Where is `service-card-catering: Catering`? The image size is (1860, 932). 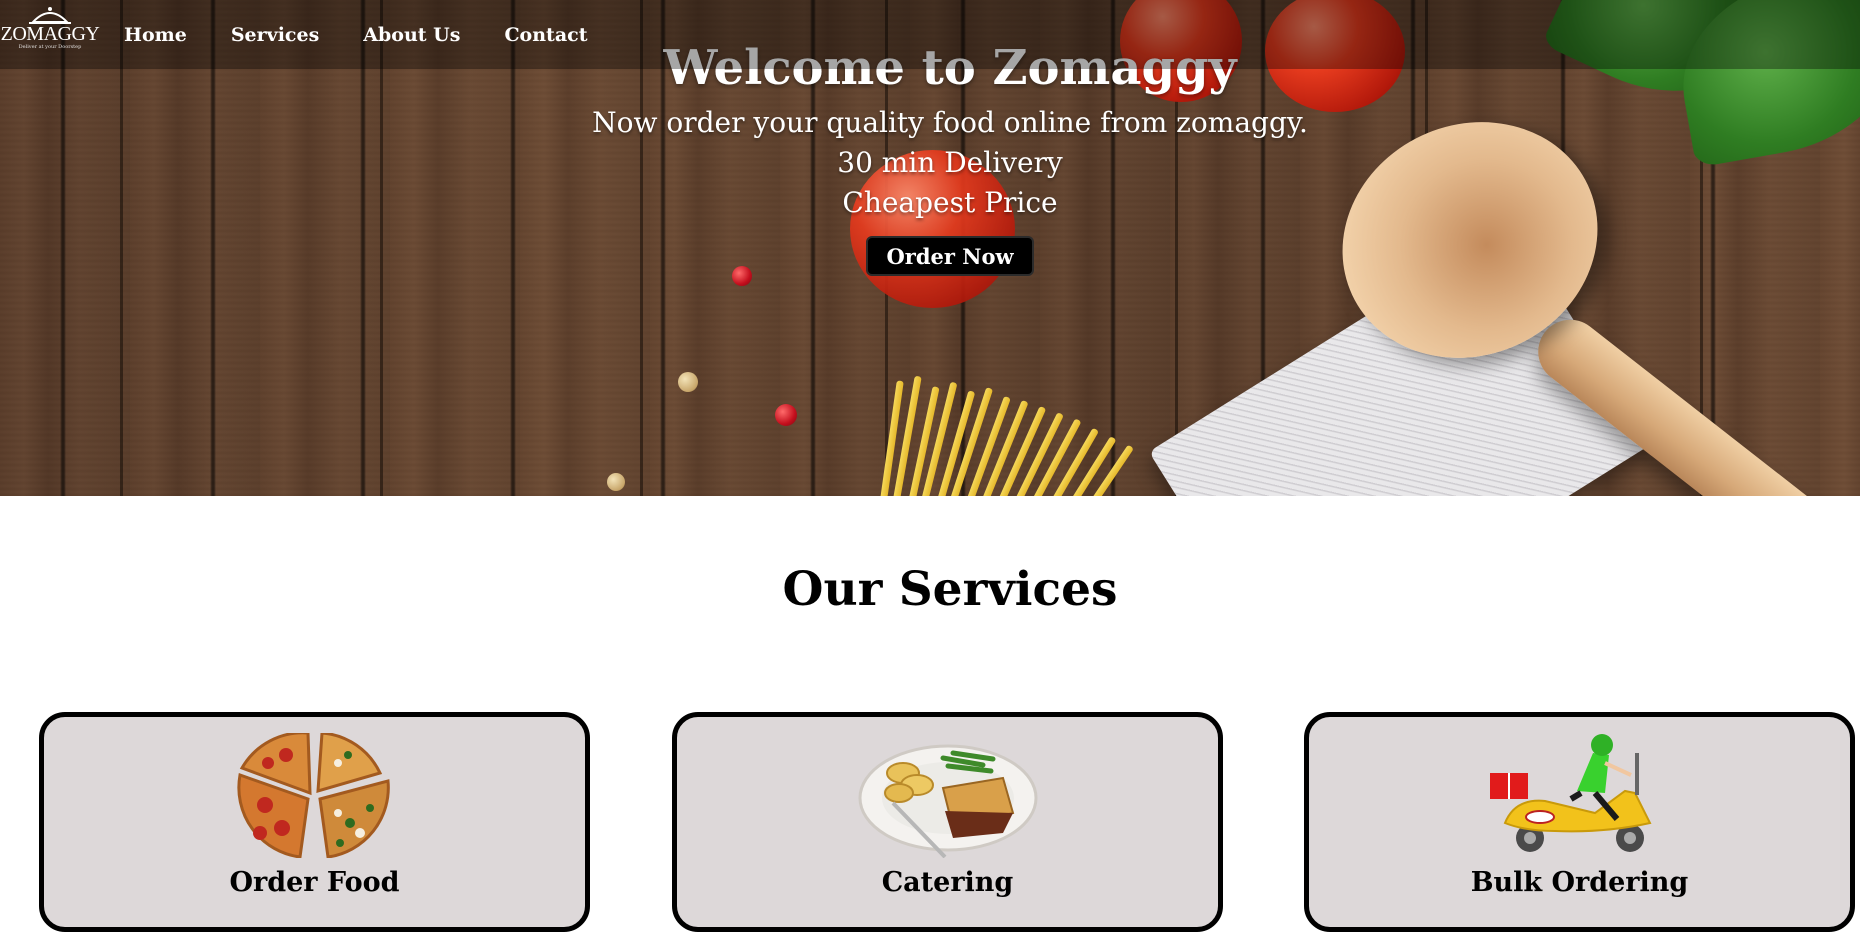 service-card-catering: Catering is located at coordinates (947, 822).